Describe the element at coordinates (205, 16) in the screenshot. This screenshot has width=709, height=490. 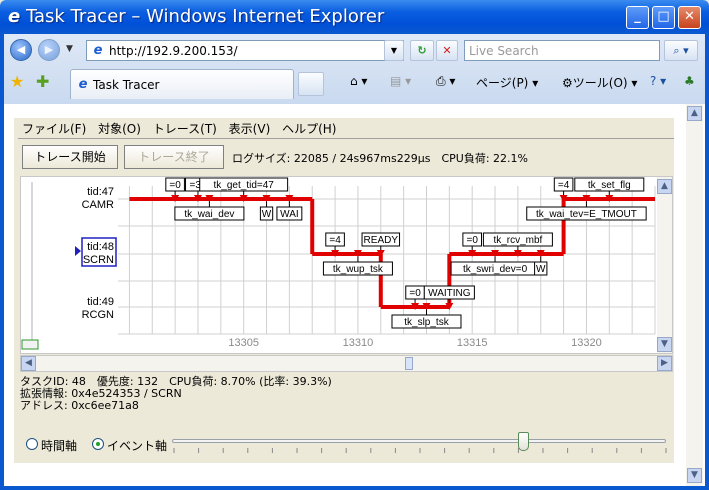
I see `window-title-text: Task Tracer – Windows Internet Explorer` at that location.